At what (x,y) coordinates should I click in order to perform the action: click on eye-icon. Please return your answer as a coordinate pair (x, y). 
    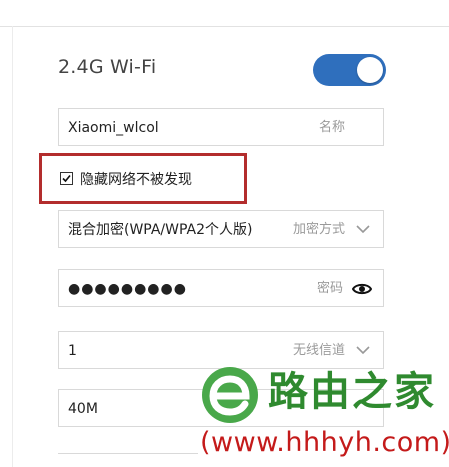
    Looking at the image, I should click on (362, 289).